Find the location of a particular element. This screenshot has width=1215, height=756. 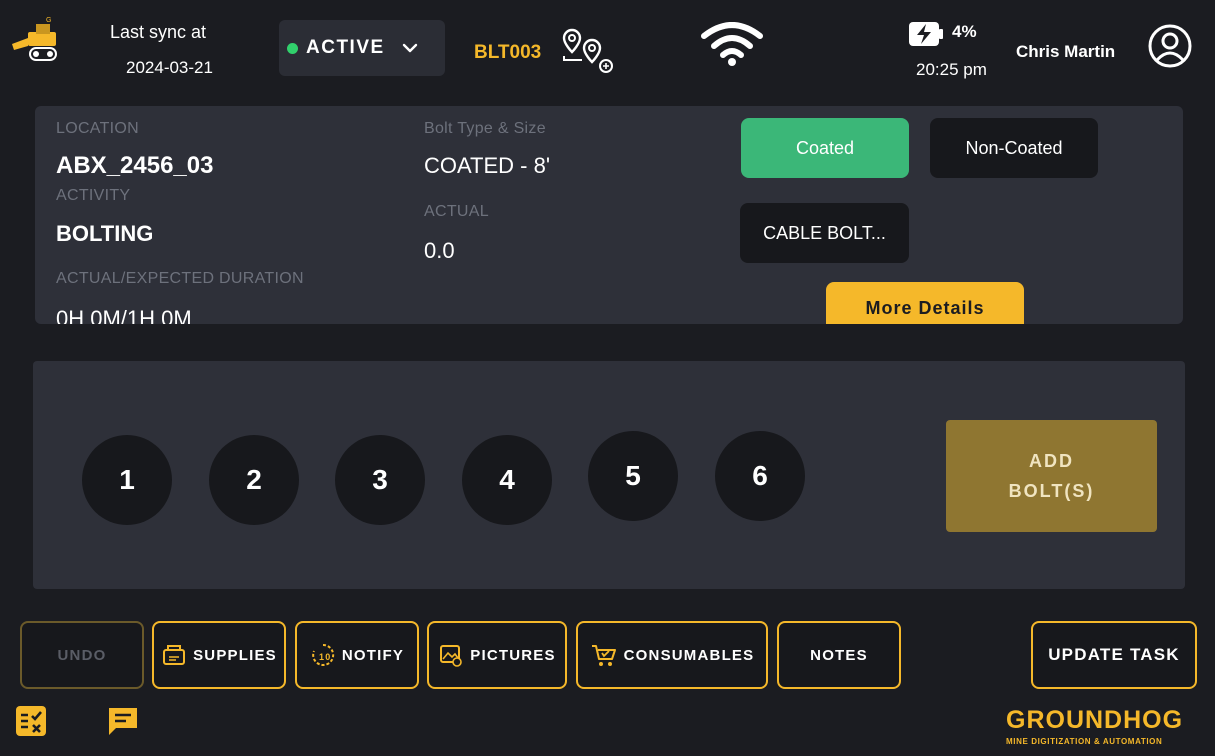

notes-button: NOTES is located at coordinates (839, 655).